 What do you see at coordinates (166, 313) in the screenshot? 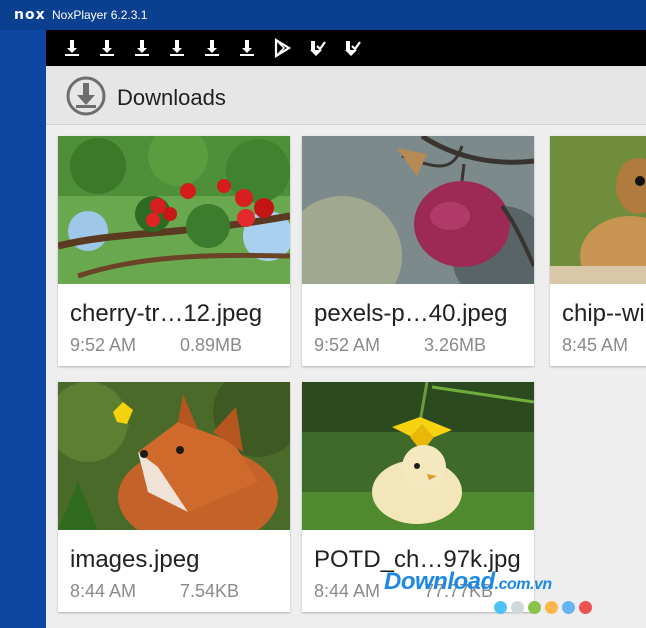
I see `file-name: cherry-tr…12.jpeg` at bounding box center [166, 313].